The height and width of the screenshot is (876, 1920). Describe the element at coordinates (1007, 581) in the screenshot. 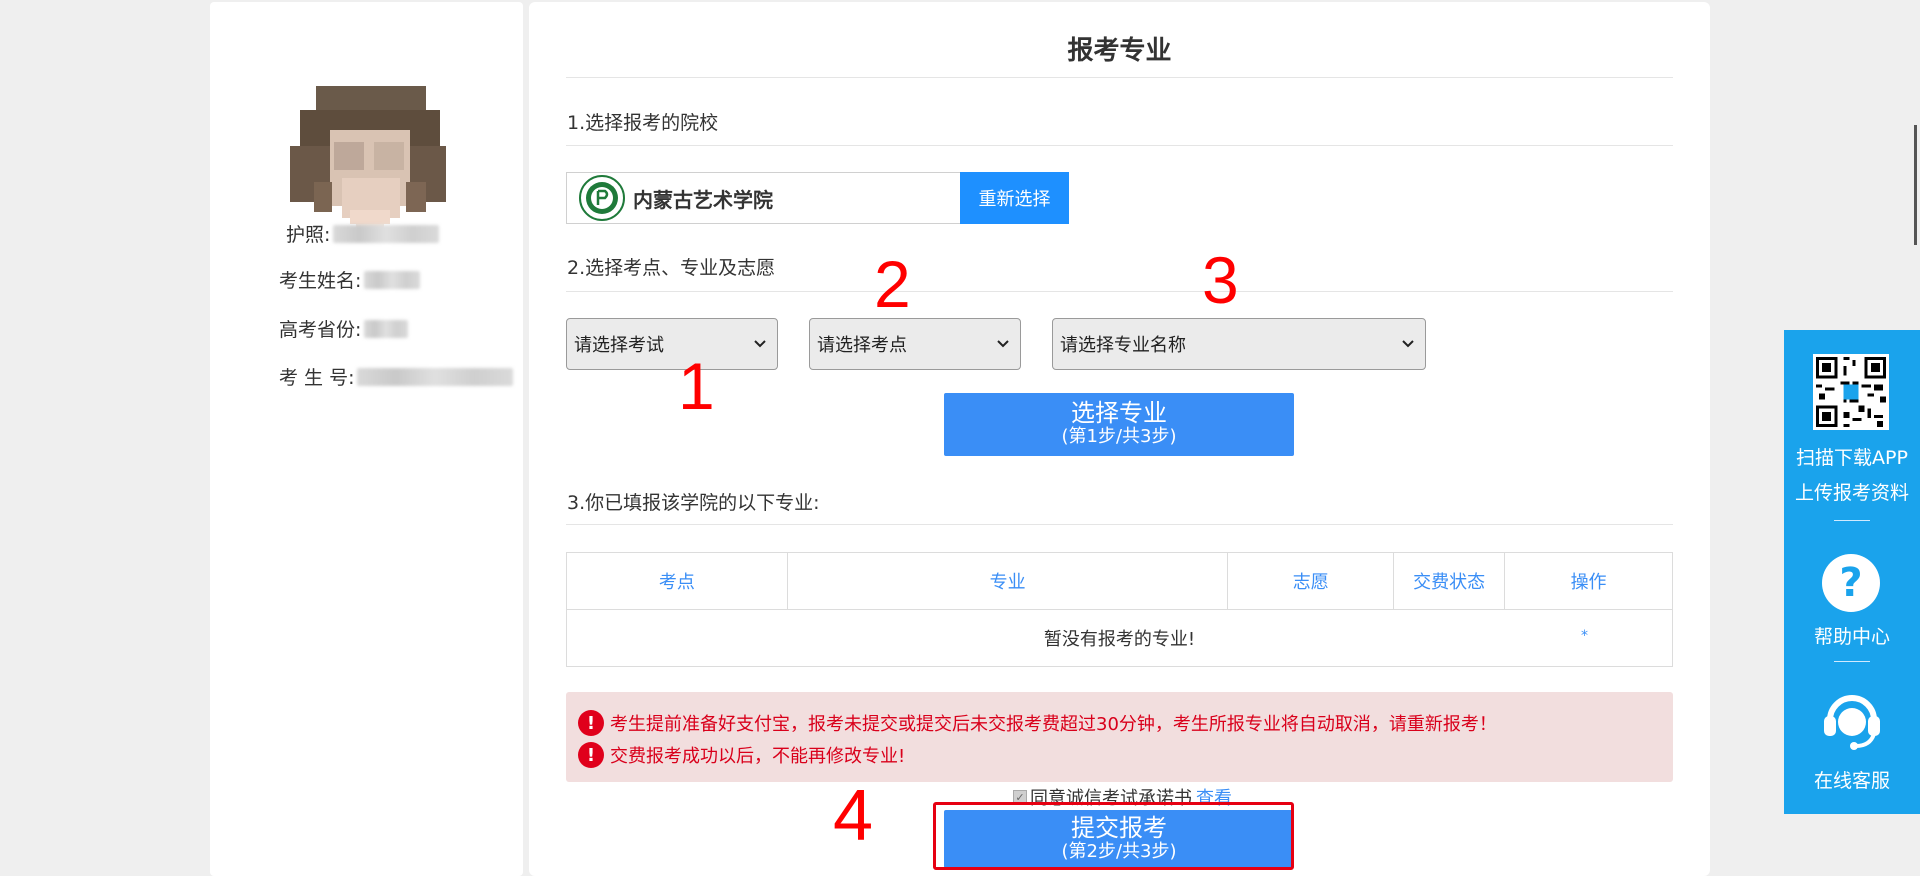

I see `col-header-major: 专业` at that location.